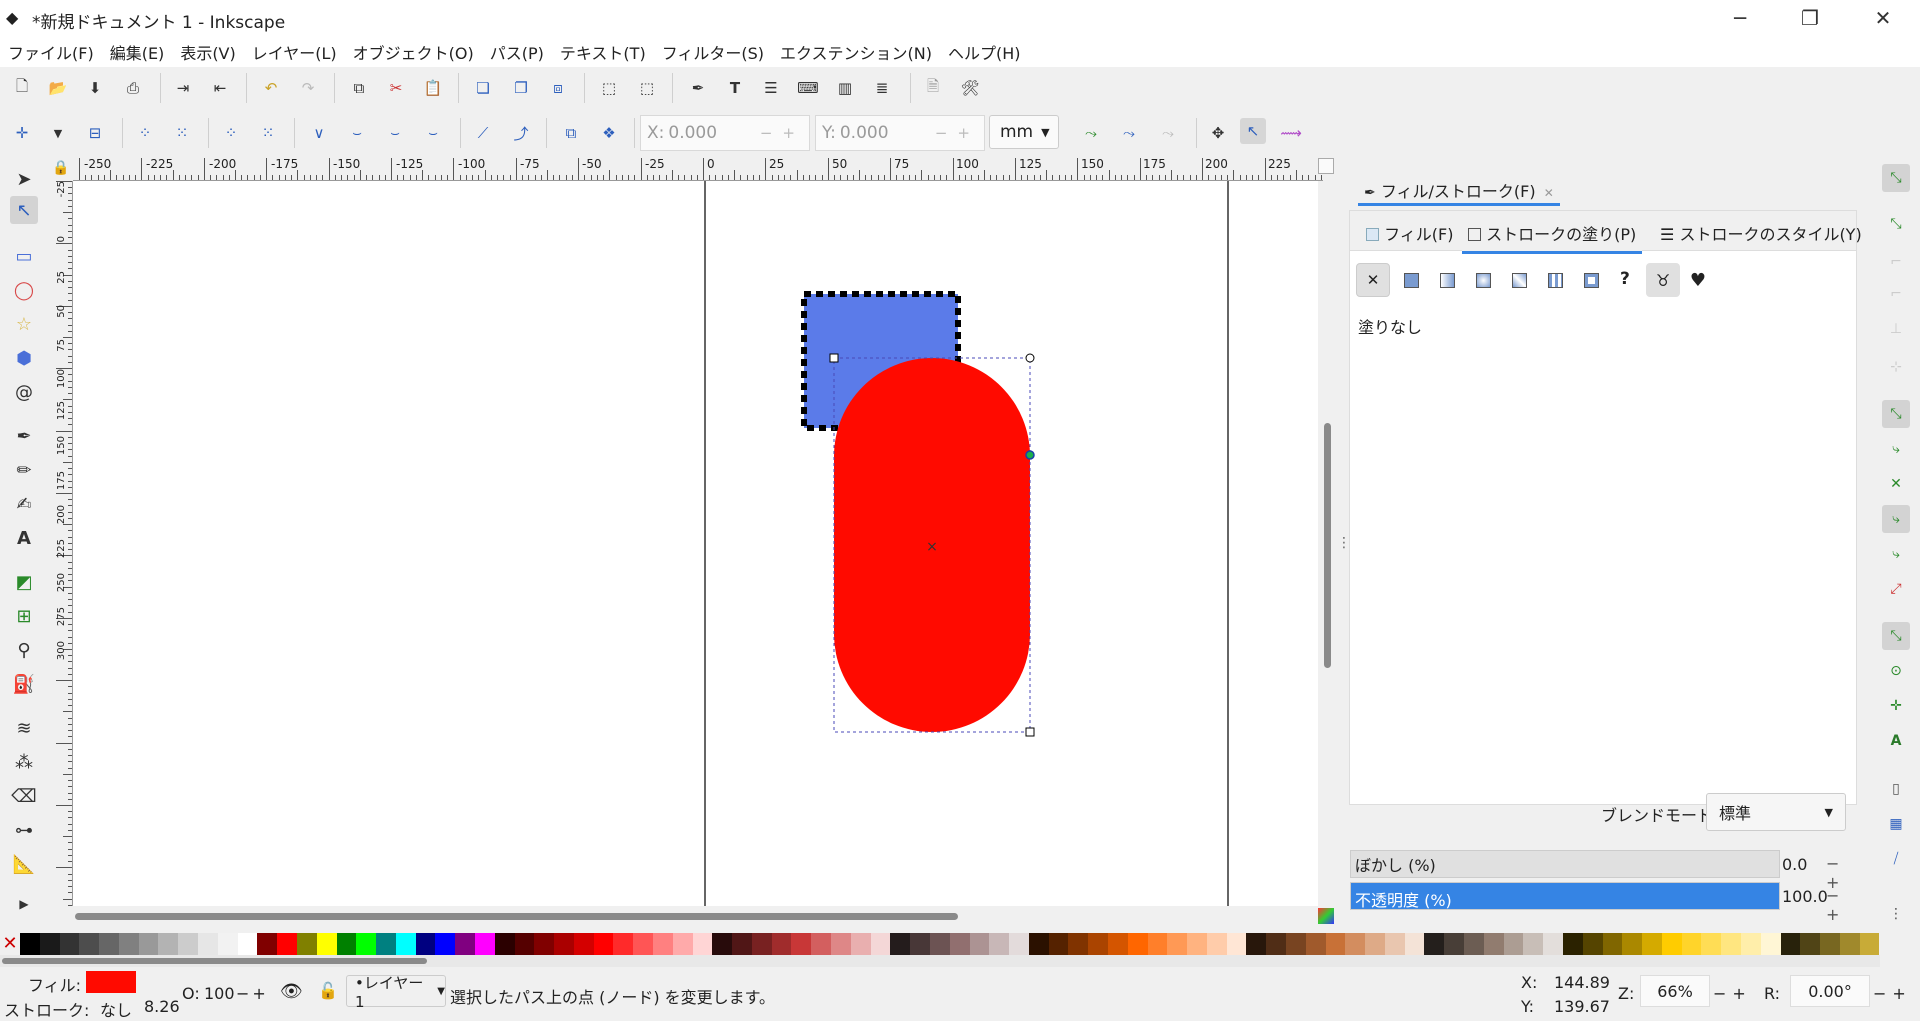 This screenshot has height=1021, width=1920. Describe the element at coordinates (856, 52) in the screenshot. I see `menu-extensions: エクステンション(N)` at that location.